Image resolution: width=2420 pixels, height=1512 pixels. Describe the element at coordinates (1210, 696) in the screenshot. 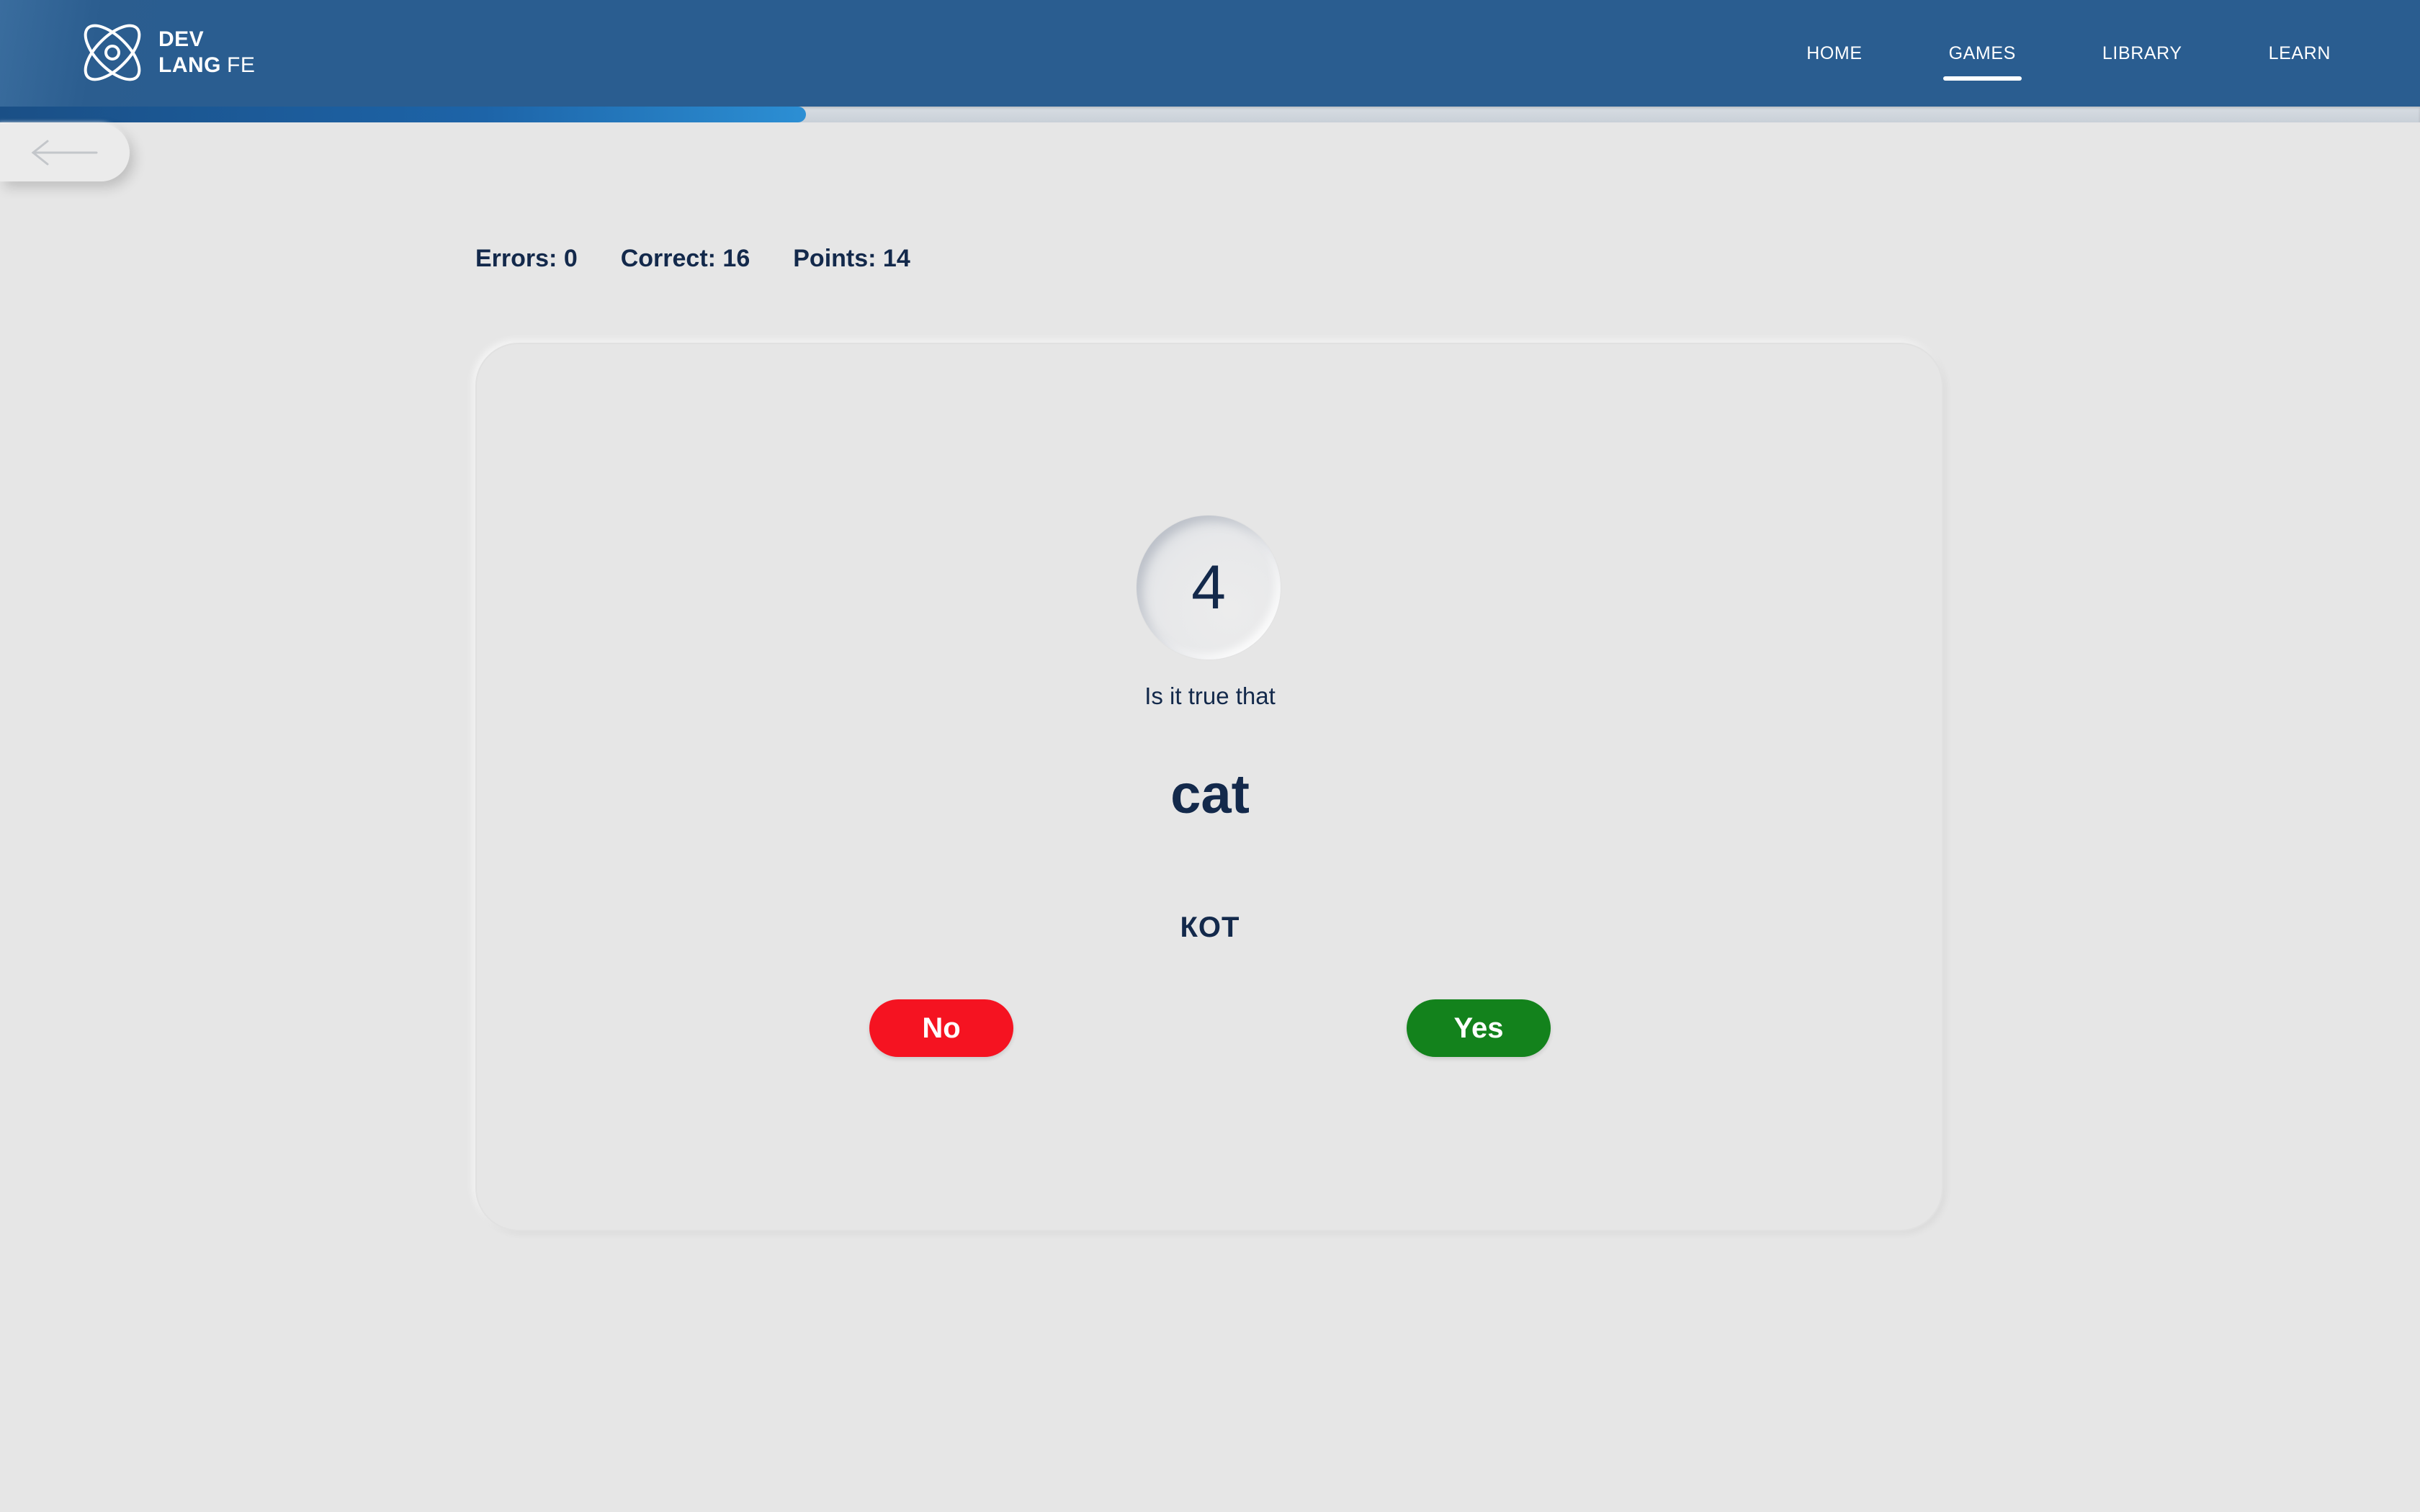

I see `question-prompt: Is it true that` at that location.